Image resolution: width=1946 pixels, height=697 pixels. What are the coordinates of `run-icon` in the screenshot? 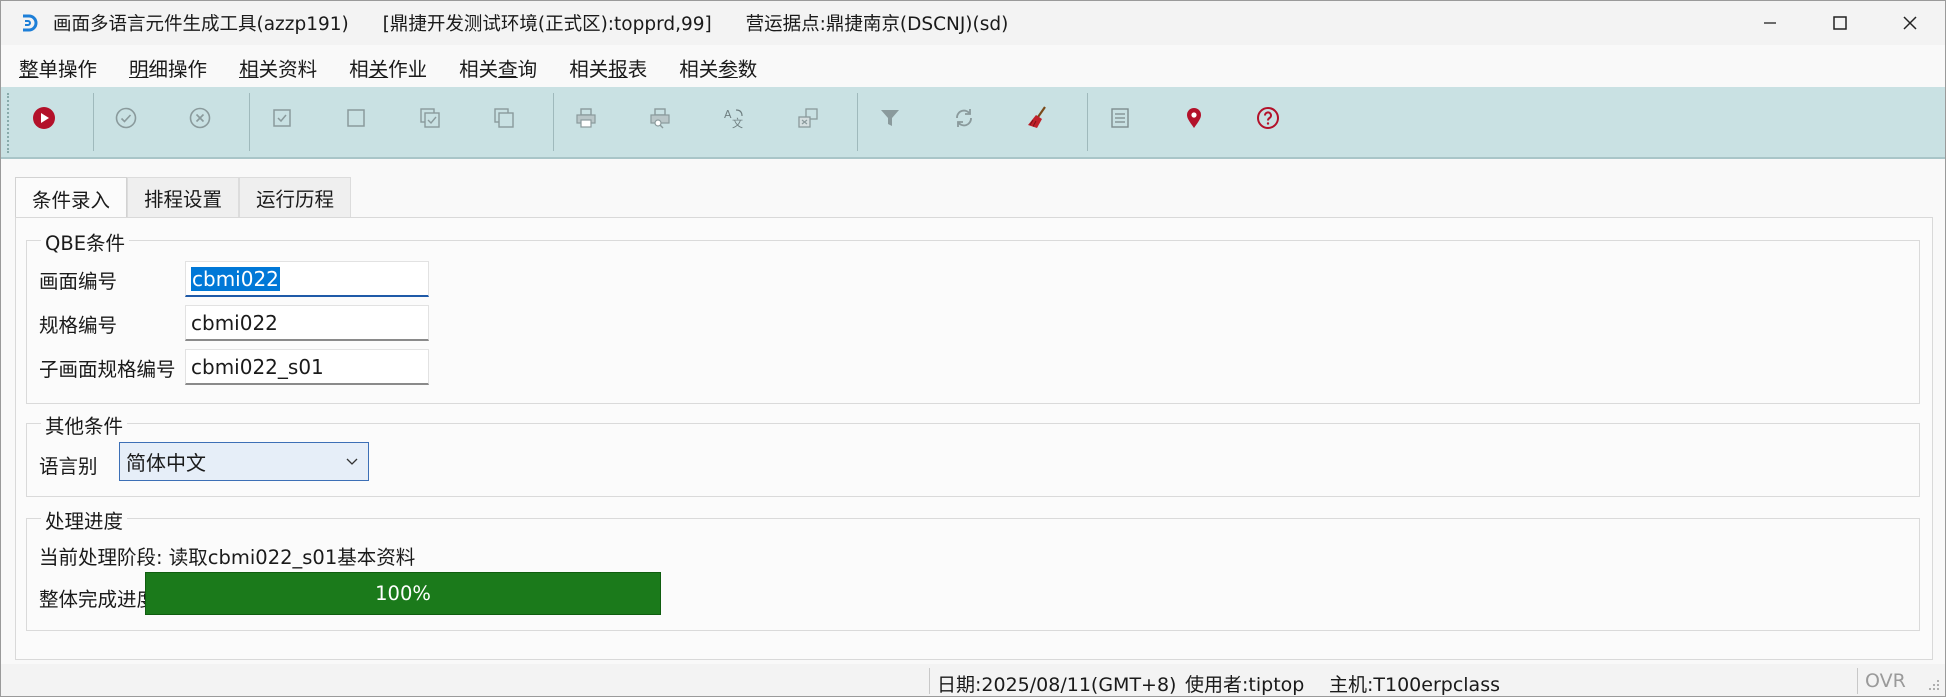 It's located at (44, 118).